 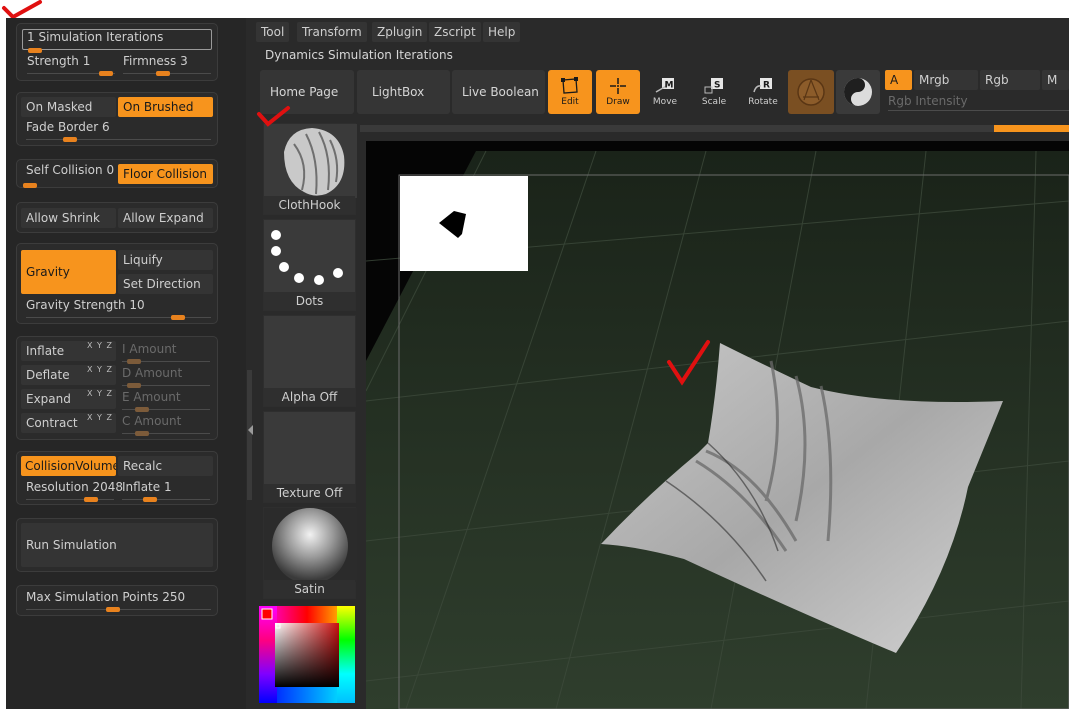 What do you see at coordinates (165, 466) in the screenshot?
I see `recalc-button: Recalc` at bounding box center [165, 466].